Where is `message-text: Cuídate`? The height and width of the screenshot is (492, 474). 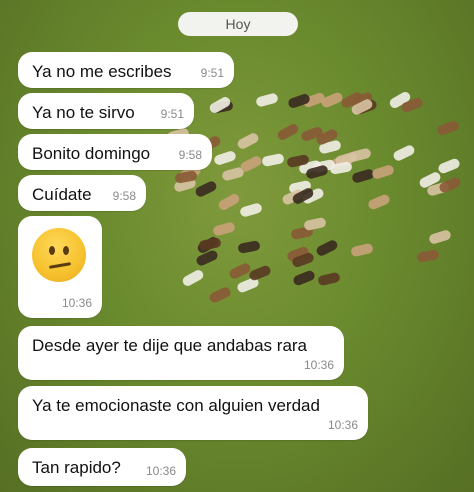
message-text: Cuídate is located at coordinates (62, 194).